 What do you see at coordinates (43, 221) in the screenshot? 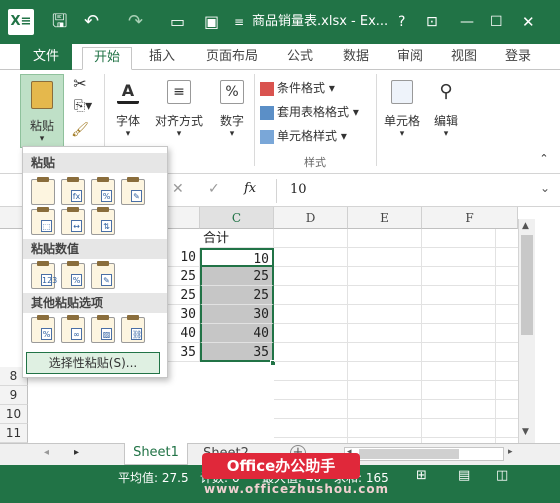
I see `no-borders-icon: ⬚` at bounding box center [43, 221].